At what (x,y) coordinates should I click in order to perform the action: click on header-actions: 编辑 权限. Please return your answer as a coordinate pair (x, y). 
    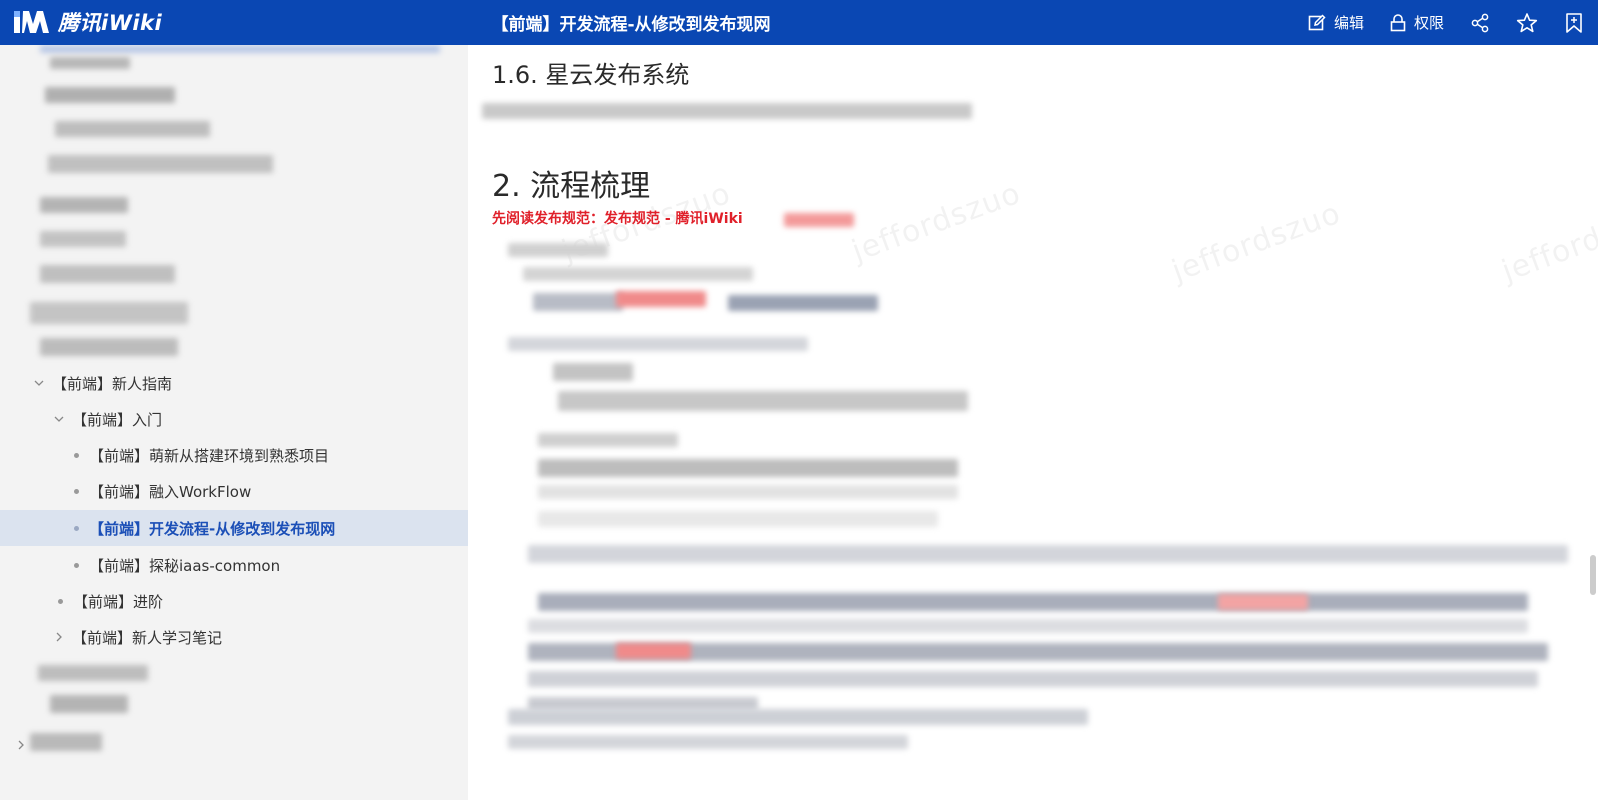
    Looking at the image, I should click on (1433, 22).